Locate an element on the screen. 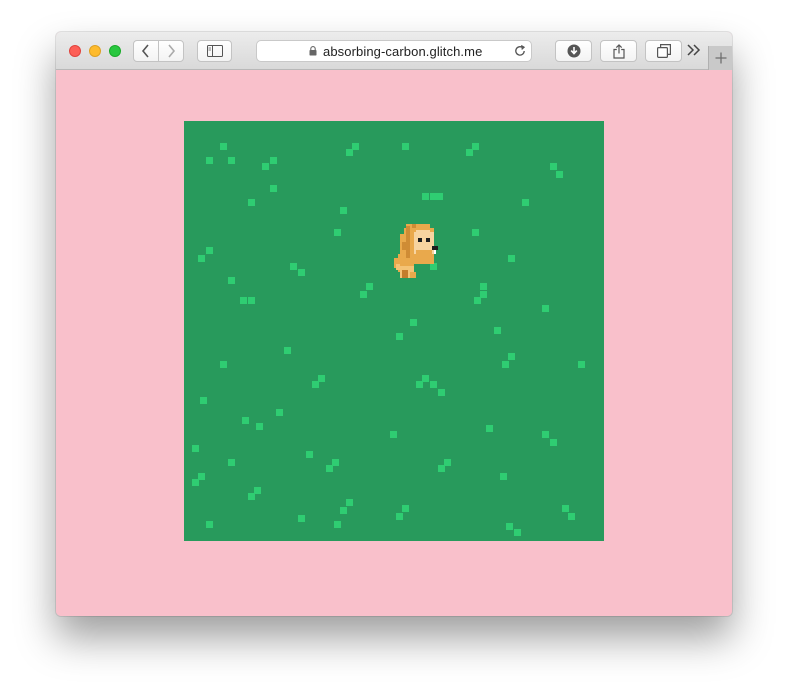 The height and width of the screenshot is (696, 788). back-button is located at coordinates (146, 51).